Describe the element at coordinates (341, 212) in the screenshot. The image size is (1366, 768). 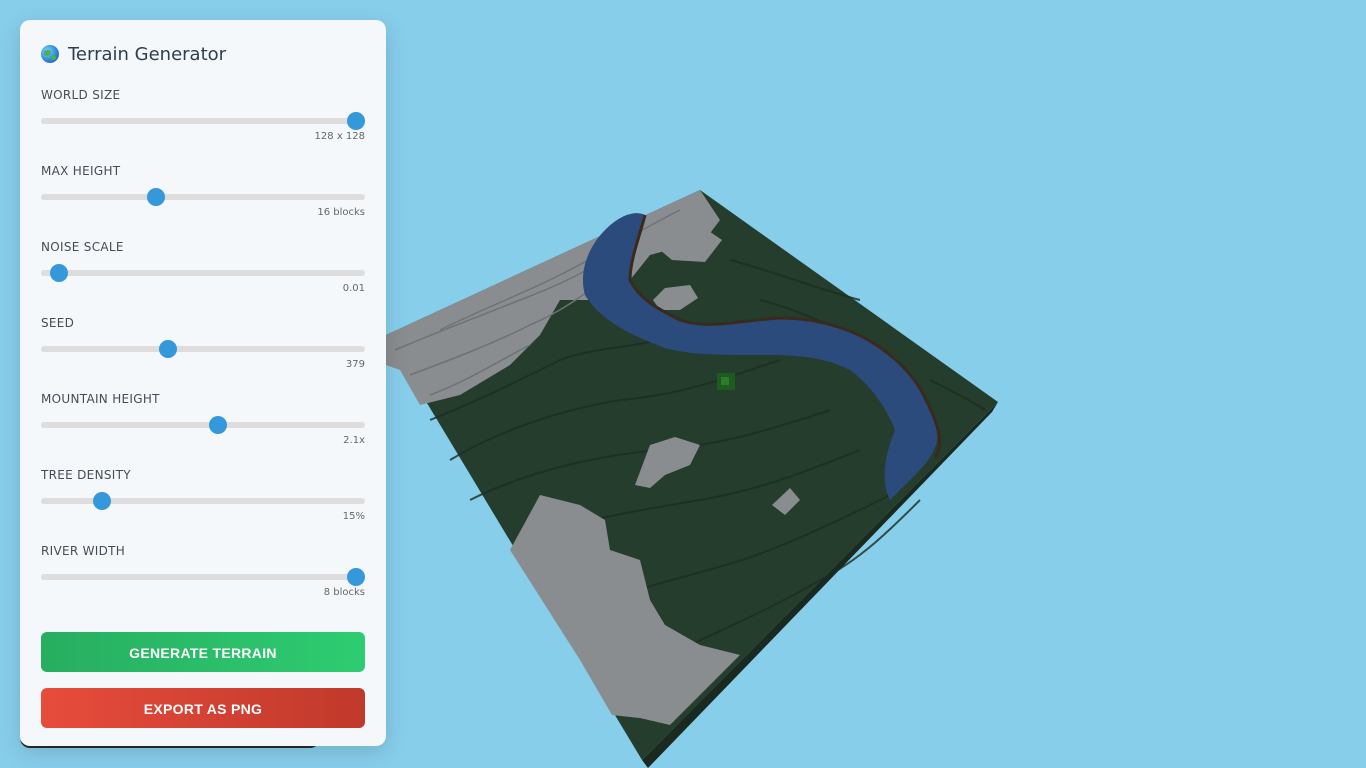
I see `max-height-value: 16 blocks` at that location.